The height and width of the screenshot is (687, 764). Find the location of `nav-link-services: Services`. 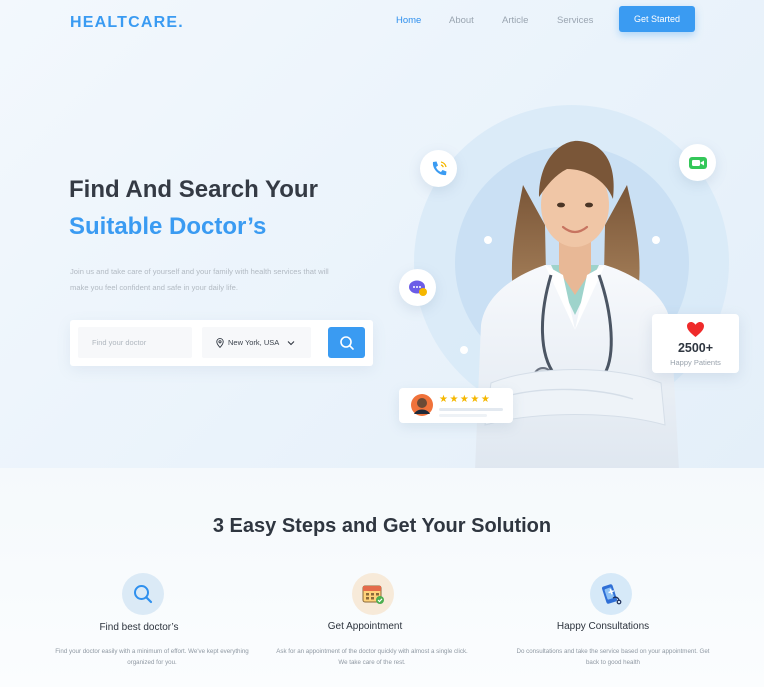

nav-link-services: Services is located at coordinates (575, 20).